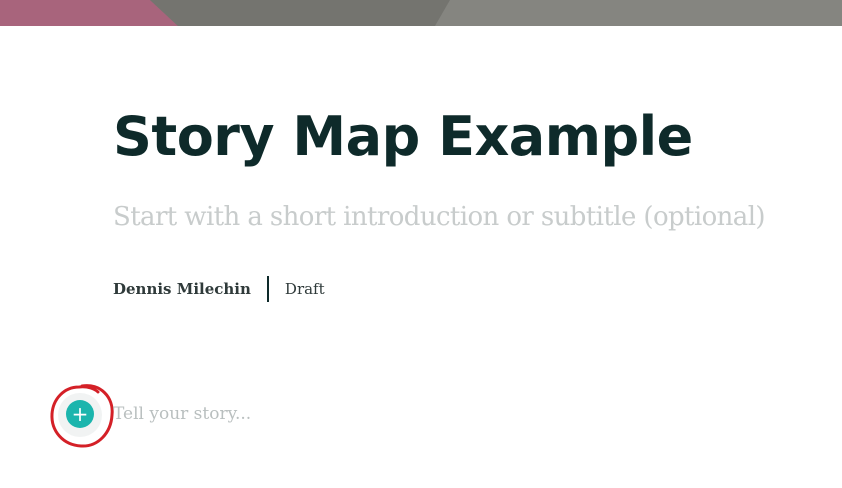  I want to click on cover-image, so click(421, 13).